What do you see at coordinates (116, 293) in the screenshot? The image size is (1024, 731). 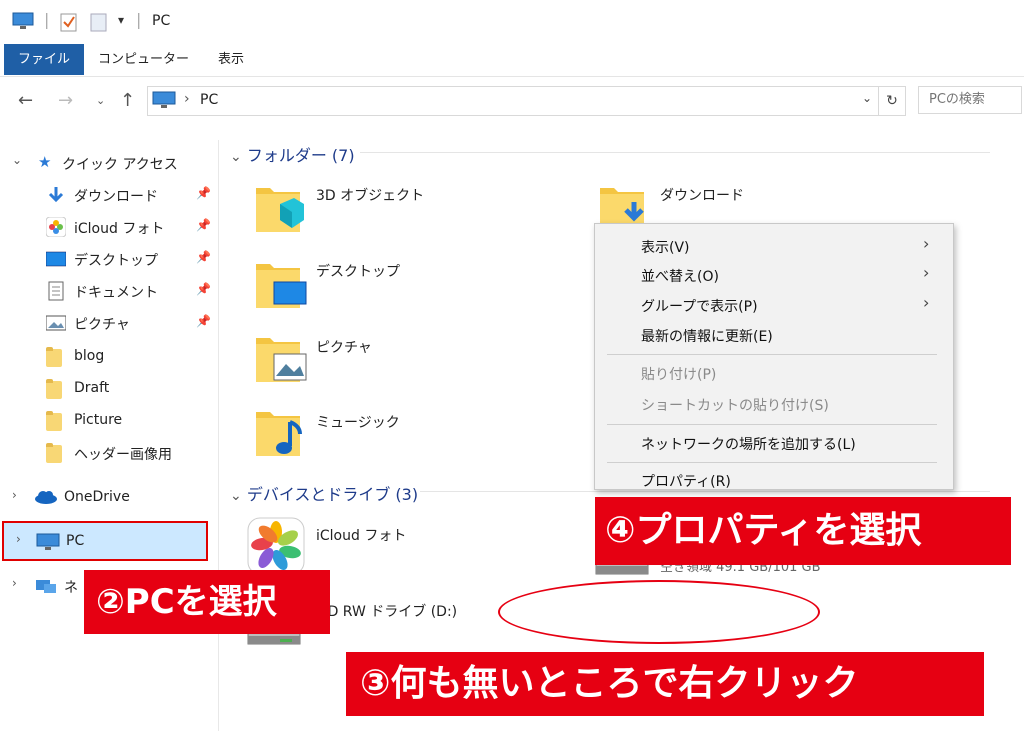 I see `sidebar-item-label: ドキュメント` at bounding box center [116, 293].